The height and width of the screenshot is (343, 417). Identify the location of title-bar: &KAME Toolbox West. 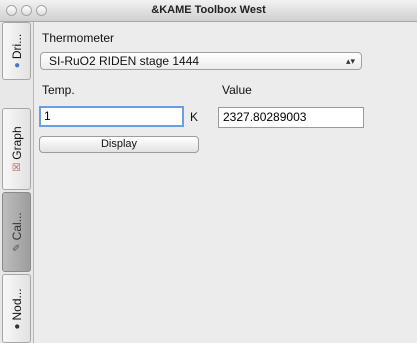
(208, 11).